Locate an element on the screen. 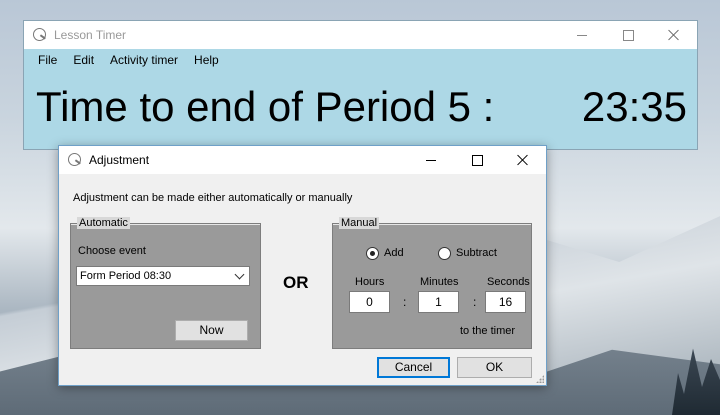  countdown-label: Time to end of Period 5 : is located at coordinates (265, 106).